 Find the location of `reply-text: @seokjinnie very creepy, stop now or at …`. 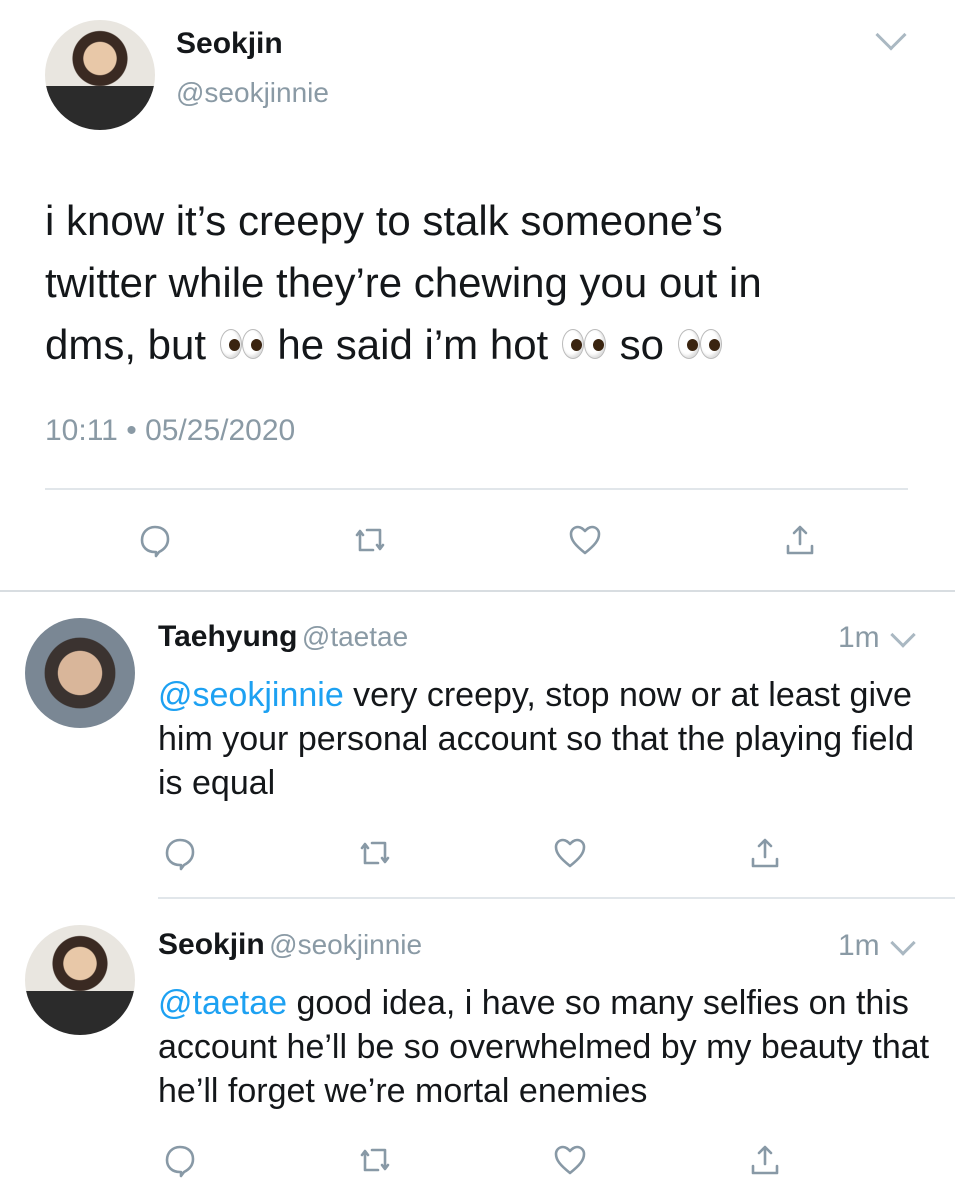

reply-text: @seokjinnie very creepy, stop now or at … is located at coordinates (536, 739).